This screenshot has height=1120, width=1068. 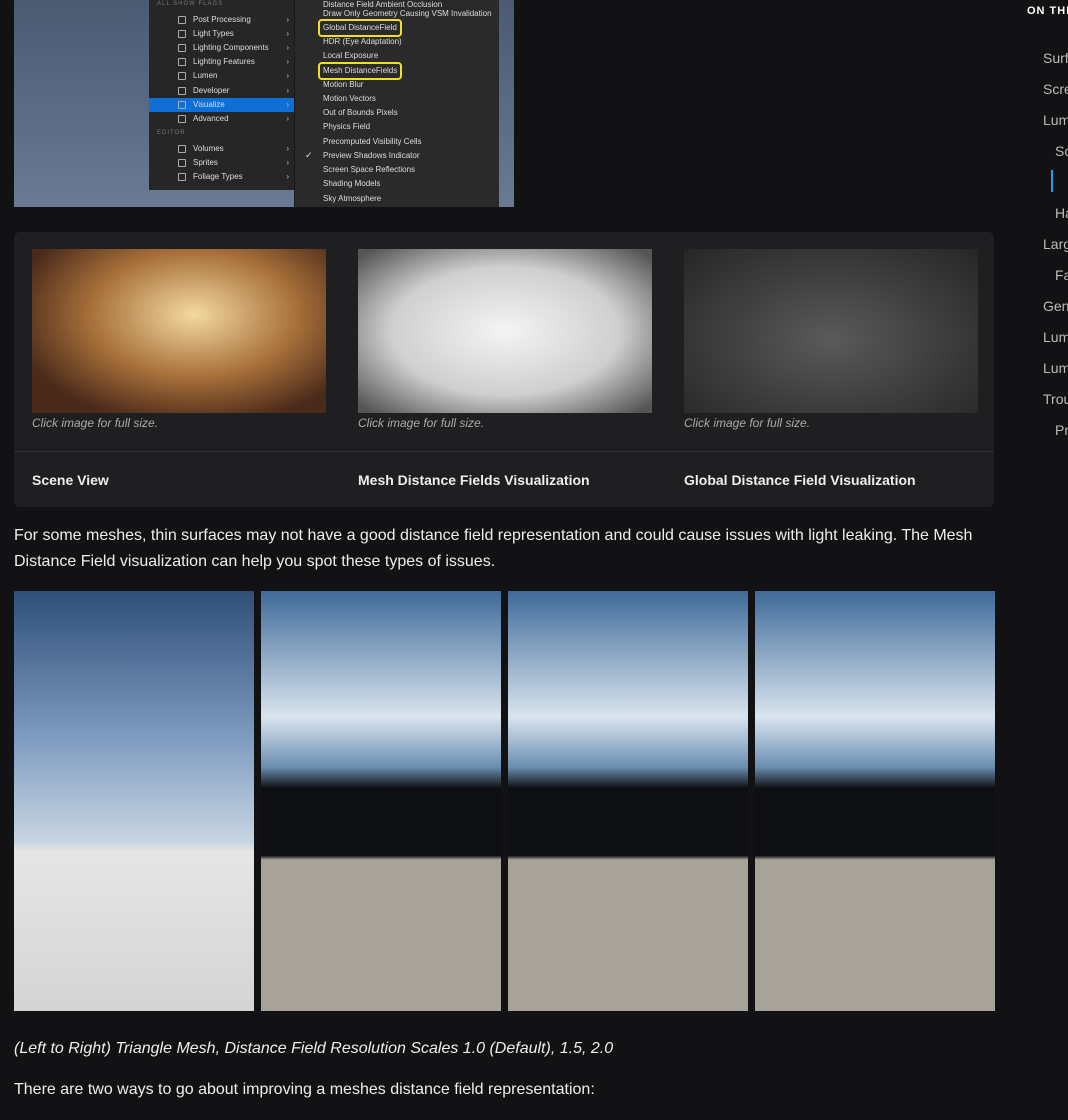 I want to click on section-label: EDITOR, so click(x=171, y=133).